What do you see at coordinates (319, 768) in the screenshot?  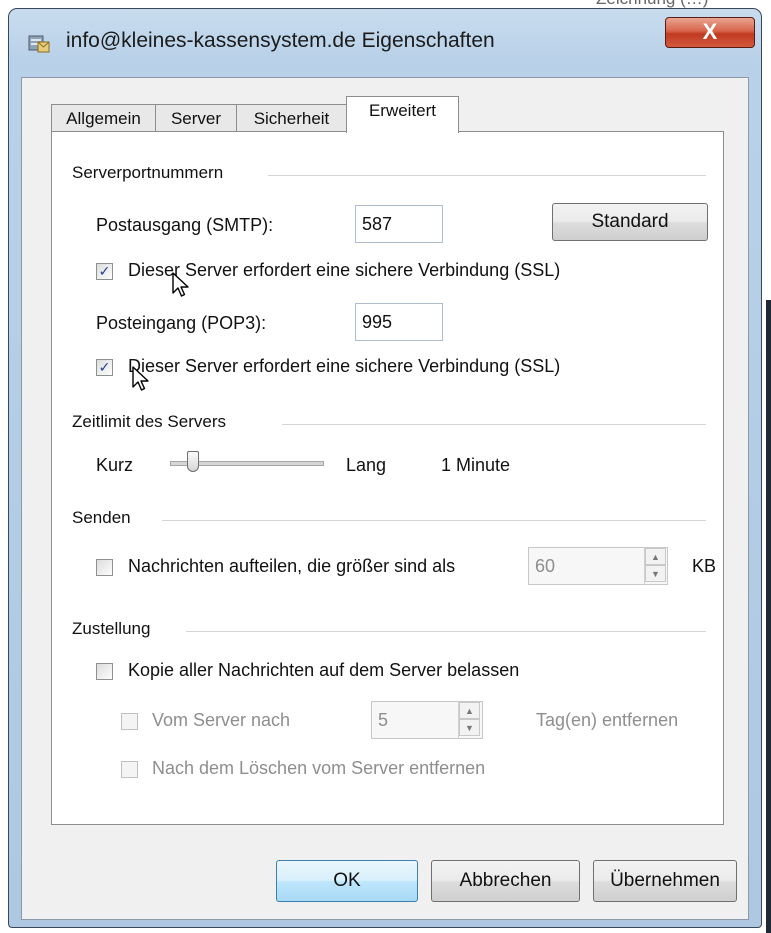 I see `remove-on-delete-label: Nach dem Löschen vom Server entfernen` at bounding box center [319, 768].